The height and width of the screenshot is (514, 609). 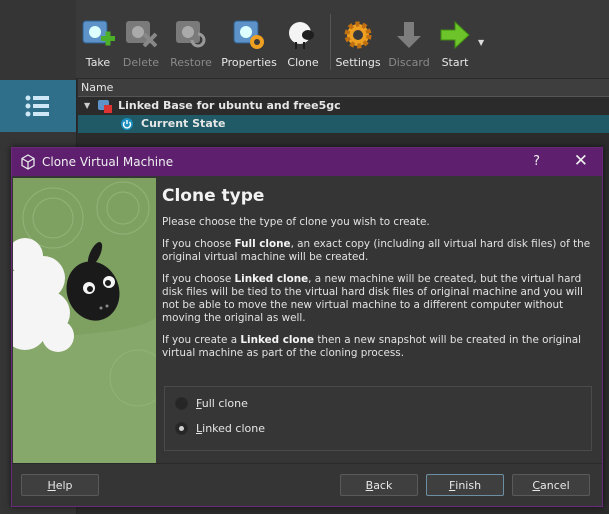 What do you see at coordinates (142, 34) in the screenshot?
I see `delete-snapshot-icon` at bounding box center [142, 34].